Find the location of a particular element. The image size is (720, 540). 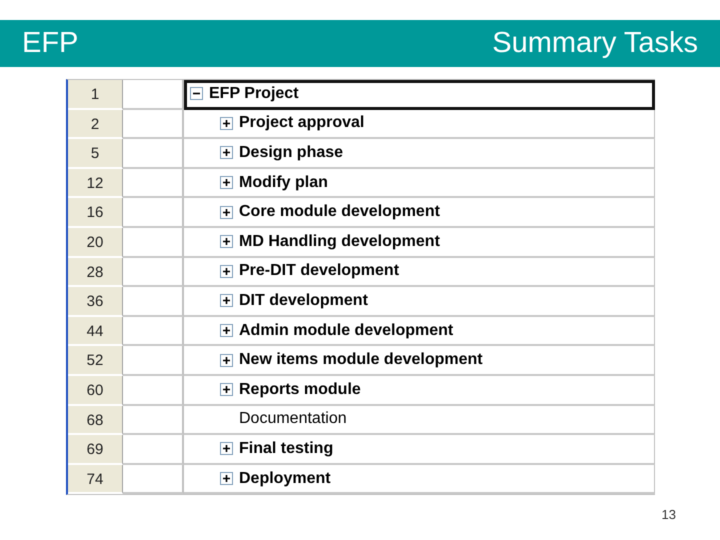

row-number: 44 is located at coordinates (95, 331).